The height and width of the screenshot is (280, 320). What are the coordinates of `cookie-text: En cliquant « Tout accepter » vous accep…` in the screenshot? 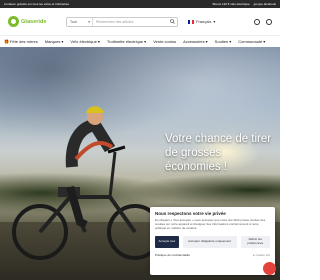 It's located at (210, 224).